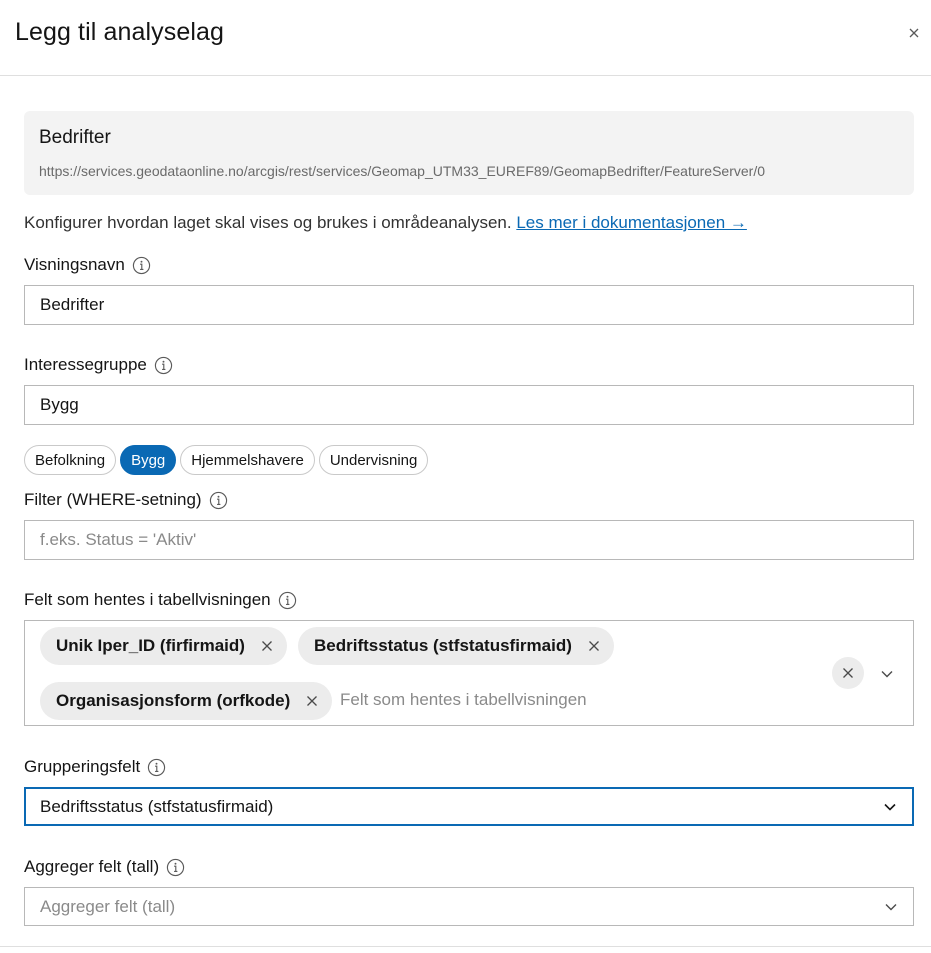 The image size is (931, 953). I want to click on fields-label-text: Felt som hentes i tabellvisningen, so click(147, 599).